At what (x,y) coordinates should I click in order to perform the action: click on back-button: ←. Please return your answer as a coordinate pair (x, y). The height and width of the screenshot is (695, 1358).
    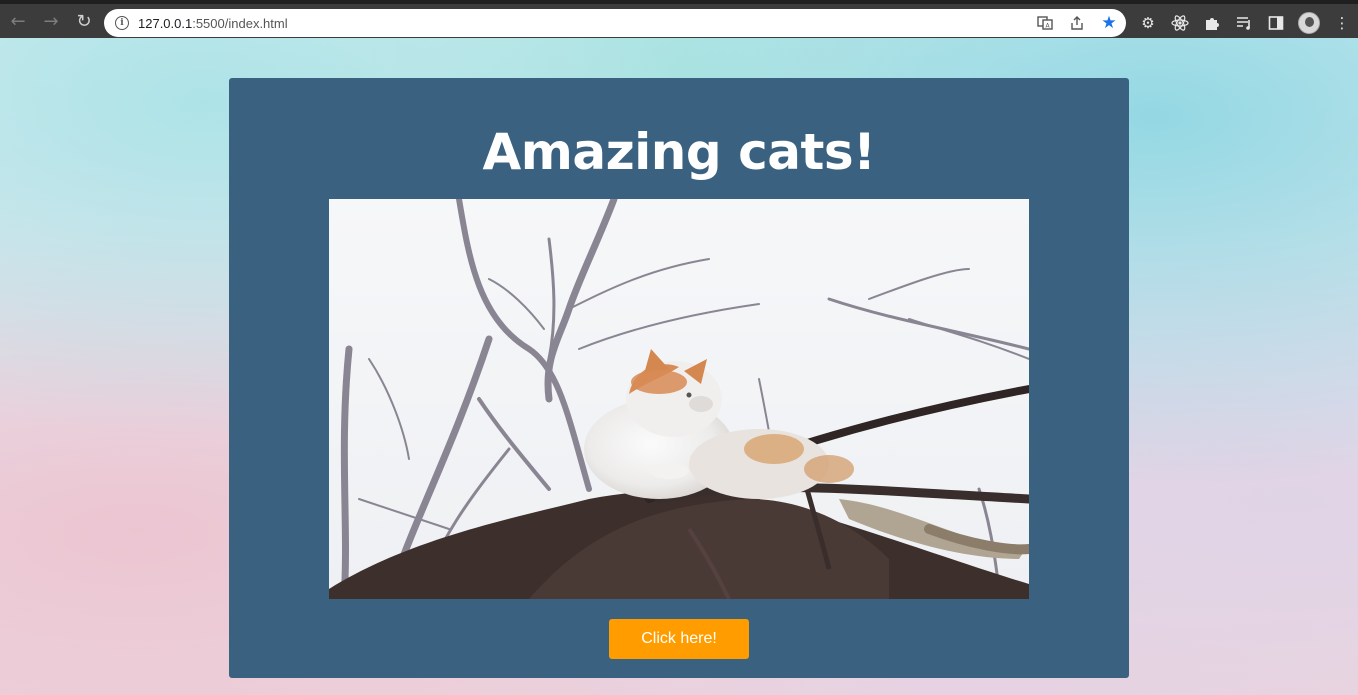
    Looking at the image, I should click on (18, 21).